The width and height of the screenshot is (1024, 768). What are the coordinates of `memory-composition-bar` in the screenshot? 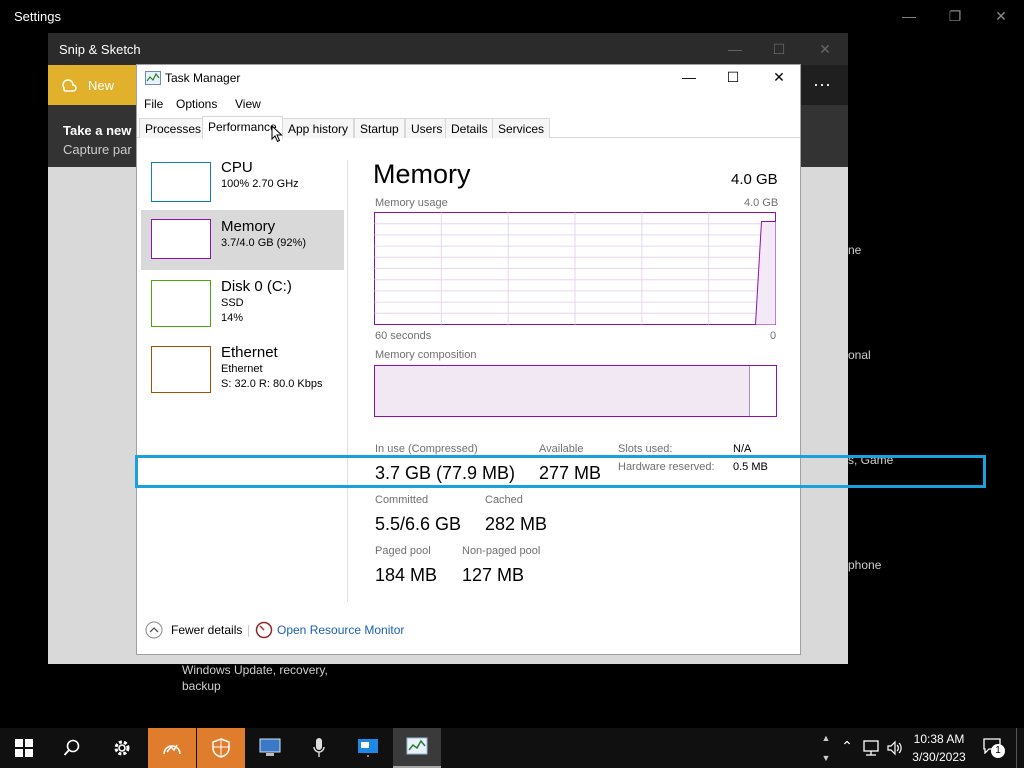 It's located at (575, 391).